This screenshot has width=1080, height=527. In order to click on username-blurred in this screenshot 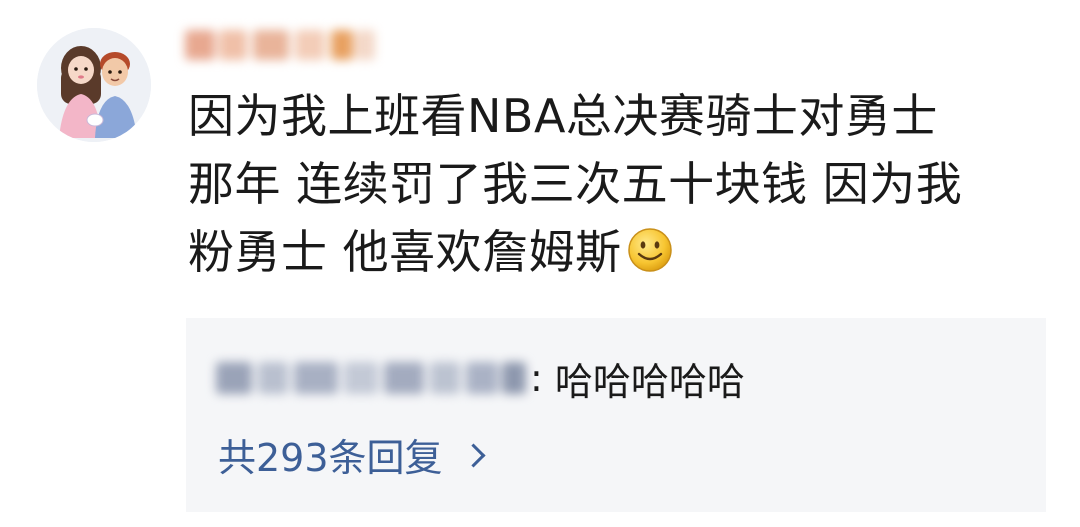, I will do `click(282, 45)`.